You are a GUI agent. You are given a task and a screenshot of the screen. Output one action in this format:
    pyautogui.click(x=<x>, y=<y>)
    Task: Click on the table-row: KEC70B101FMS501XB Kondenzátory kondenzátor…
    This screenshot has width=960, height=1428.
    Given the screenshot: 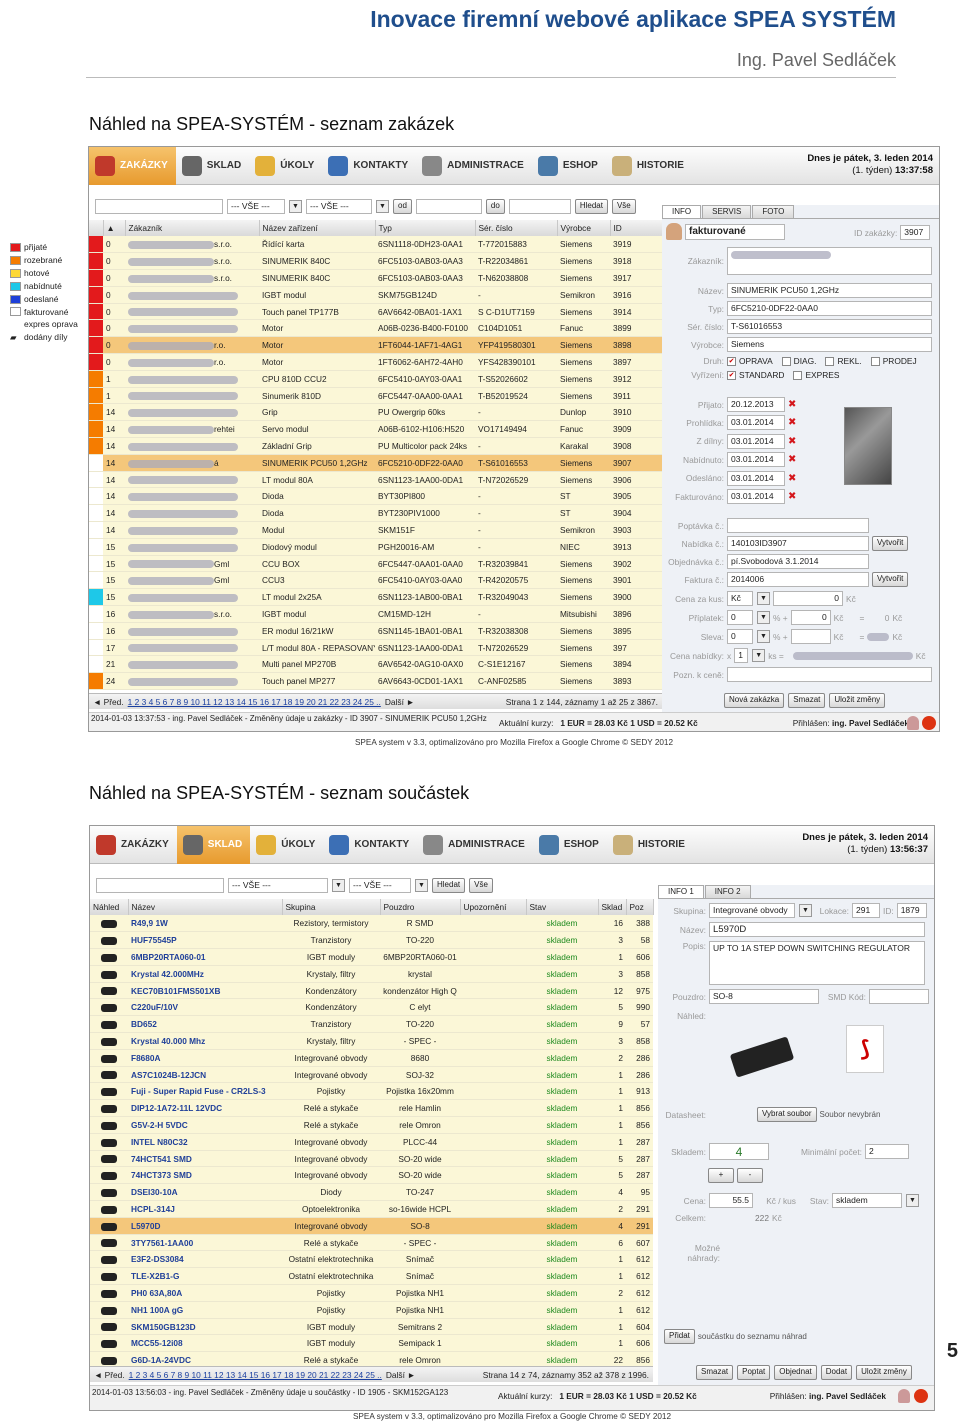 What is the action you would take?
    pyautogui.click(x=371, y=991)
    